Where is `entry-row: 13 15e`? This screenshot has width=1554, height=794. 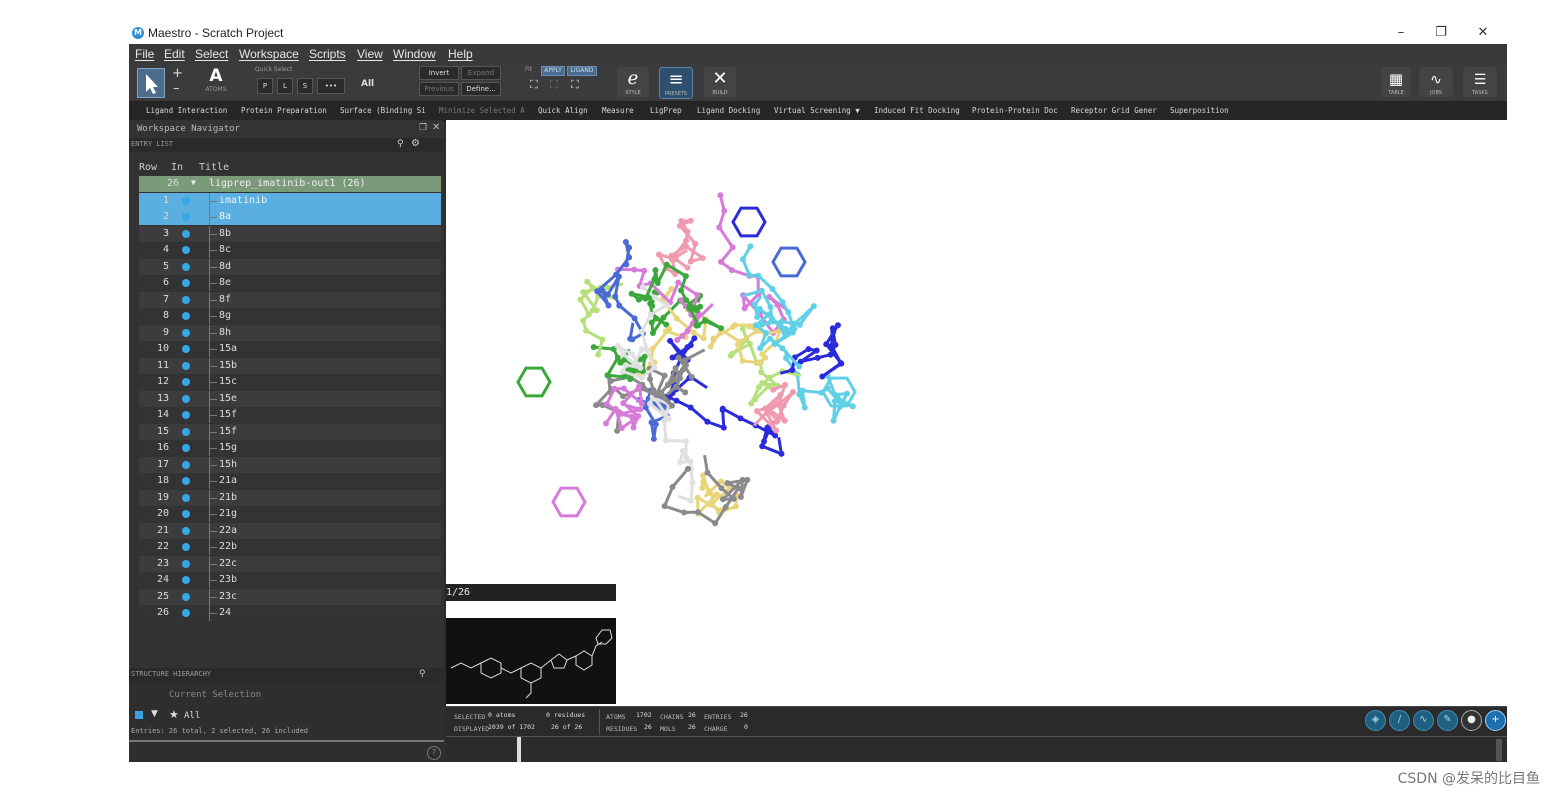
entry-row: 13 15e is located at coordinates (290, 398).